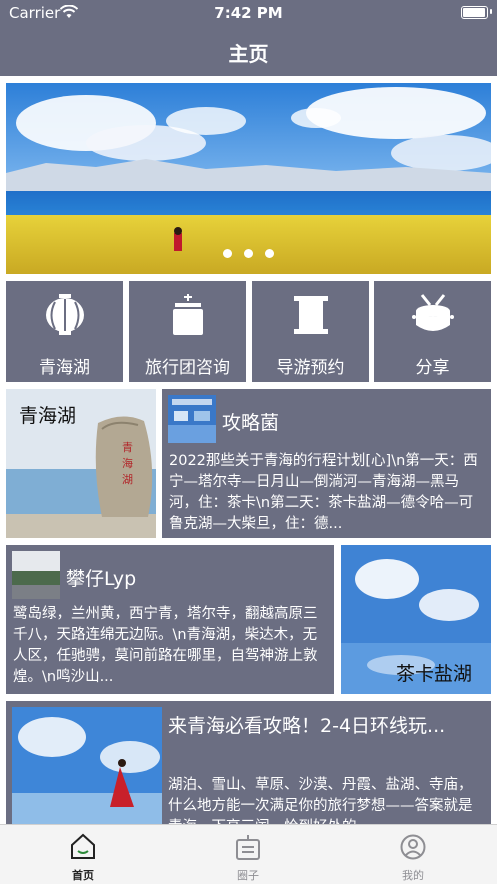 Image resolution: width=497 pixels, height=884 pixels. Describe the element at coordinates (248, 54) in the screenshot. I see `page-title: 主页` at that location.